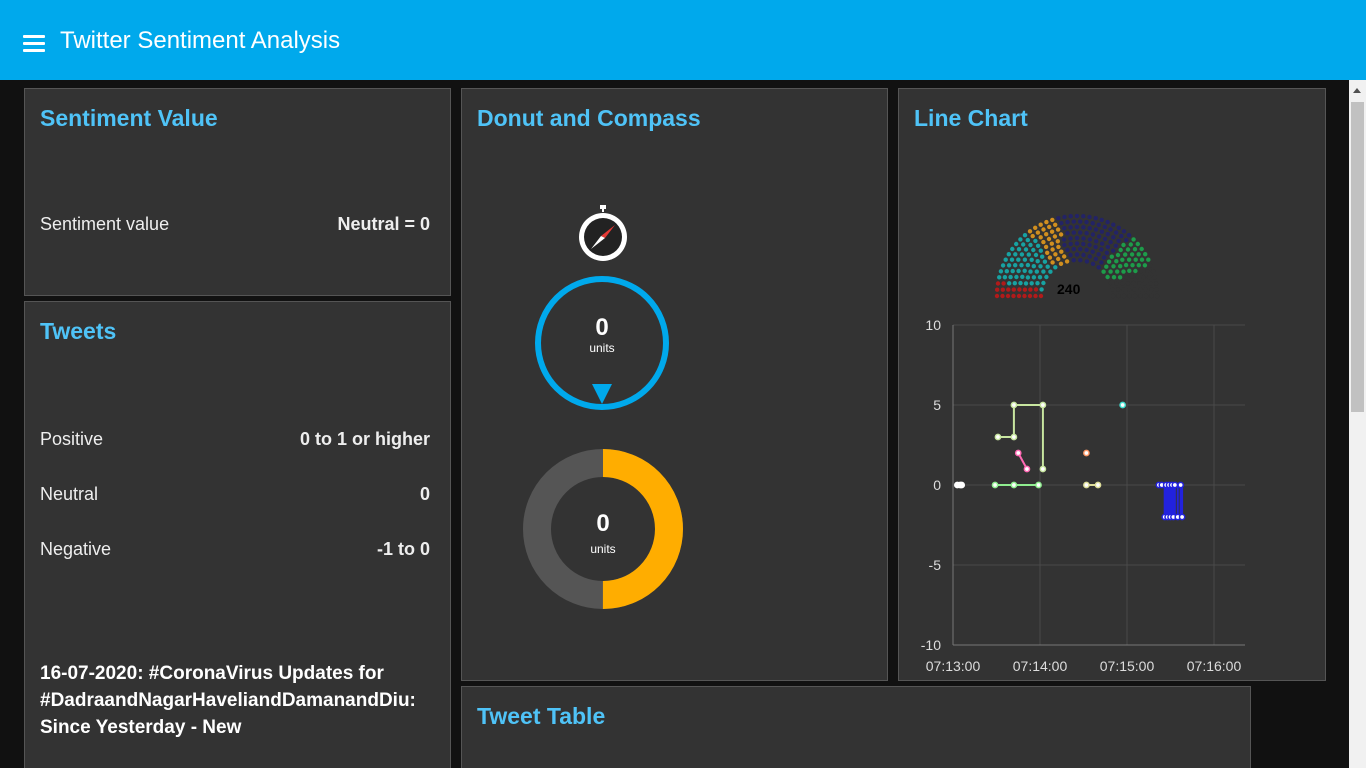 Image resolution: width=1366 pixels, height=768 pixels. Describe the element at coordinates (1357, 424) in the screenshot. I see `page-scrollbar` at that location.